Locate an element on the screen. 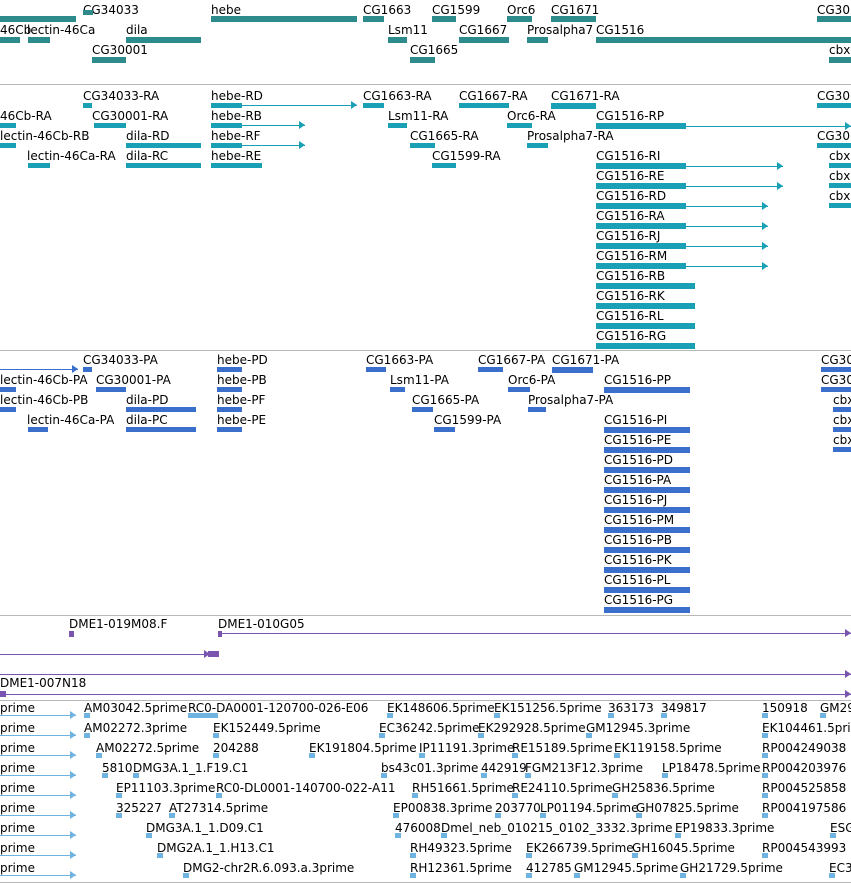  feature-label: AM02272.3prime is located at coordinates (135, 728).